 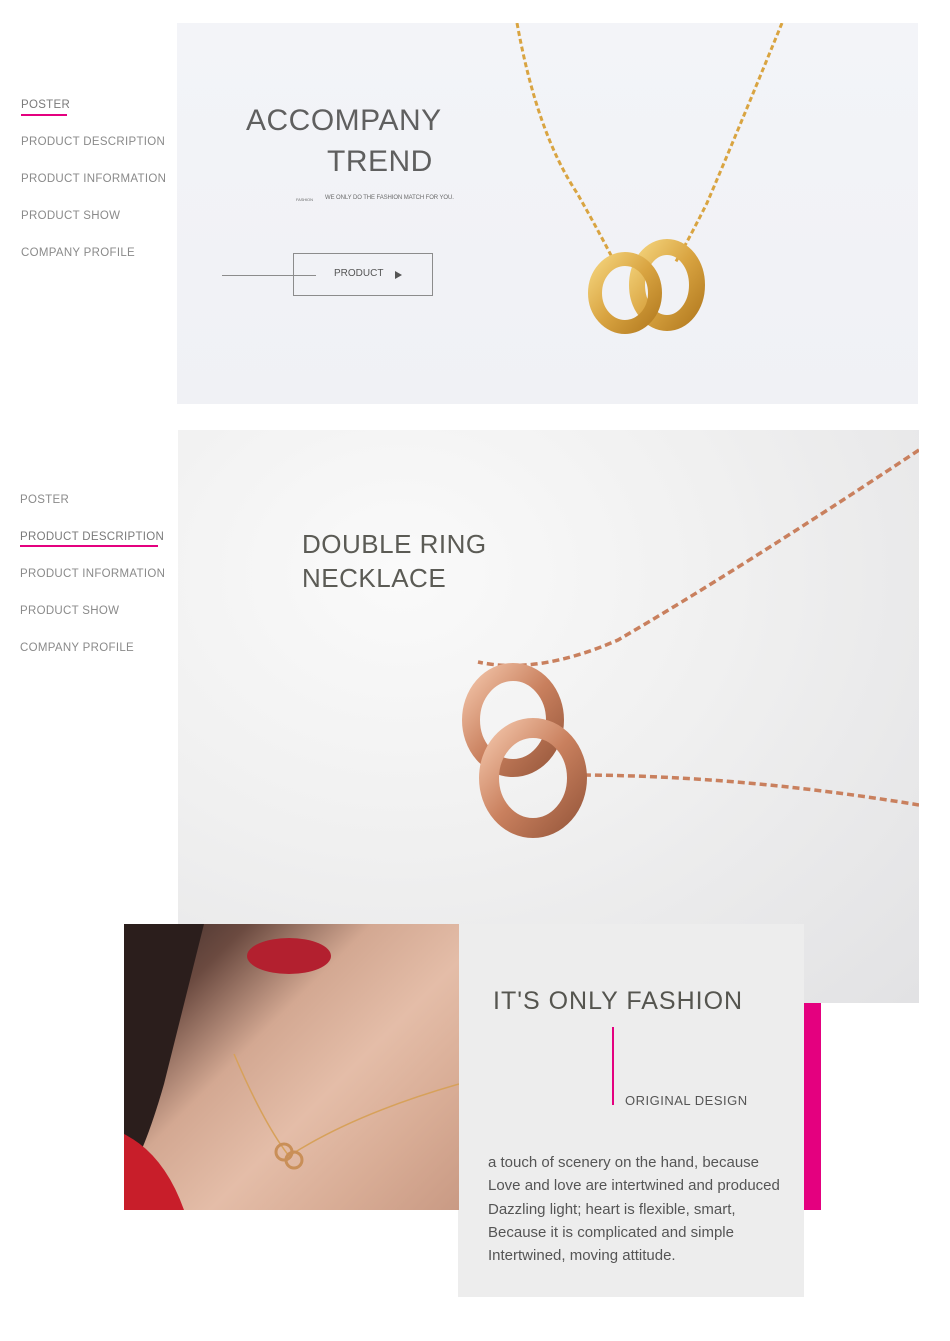 I want to click on product-button: PRODUCT, so click(x=363, y=274).